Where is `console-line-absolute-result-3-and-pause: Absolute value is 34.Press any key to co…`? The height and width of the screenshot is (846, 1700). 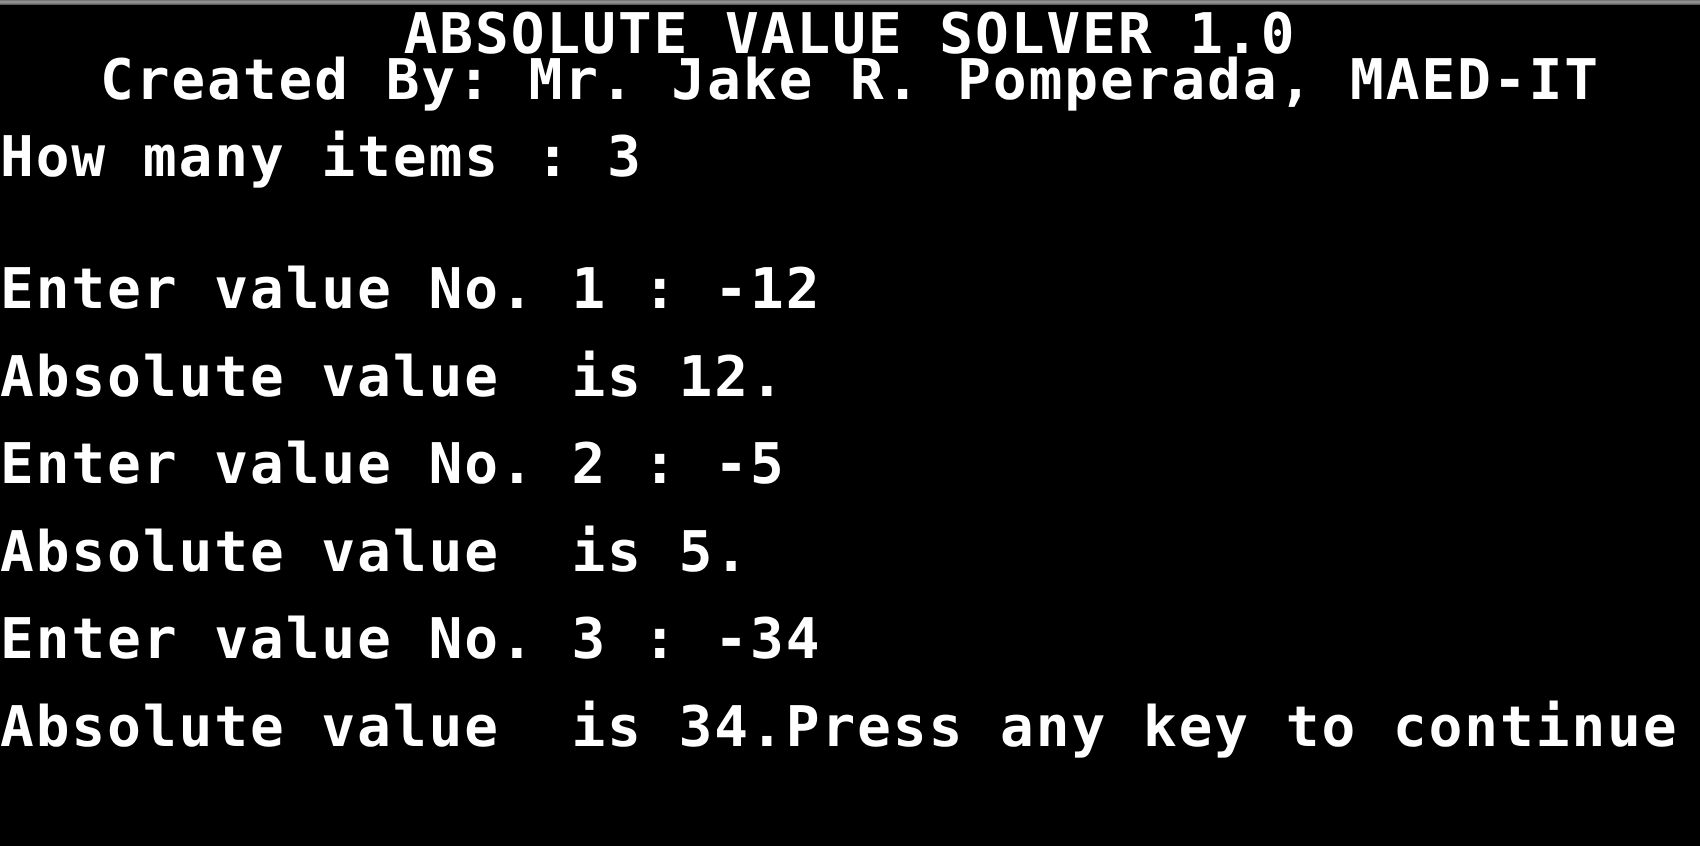
console-line-absolute-result-3-and-pause: Absolute value is 34.Press any key to co… is located at coordinates (839, 727).